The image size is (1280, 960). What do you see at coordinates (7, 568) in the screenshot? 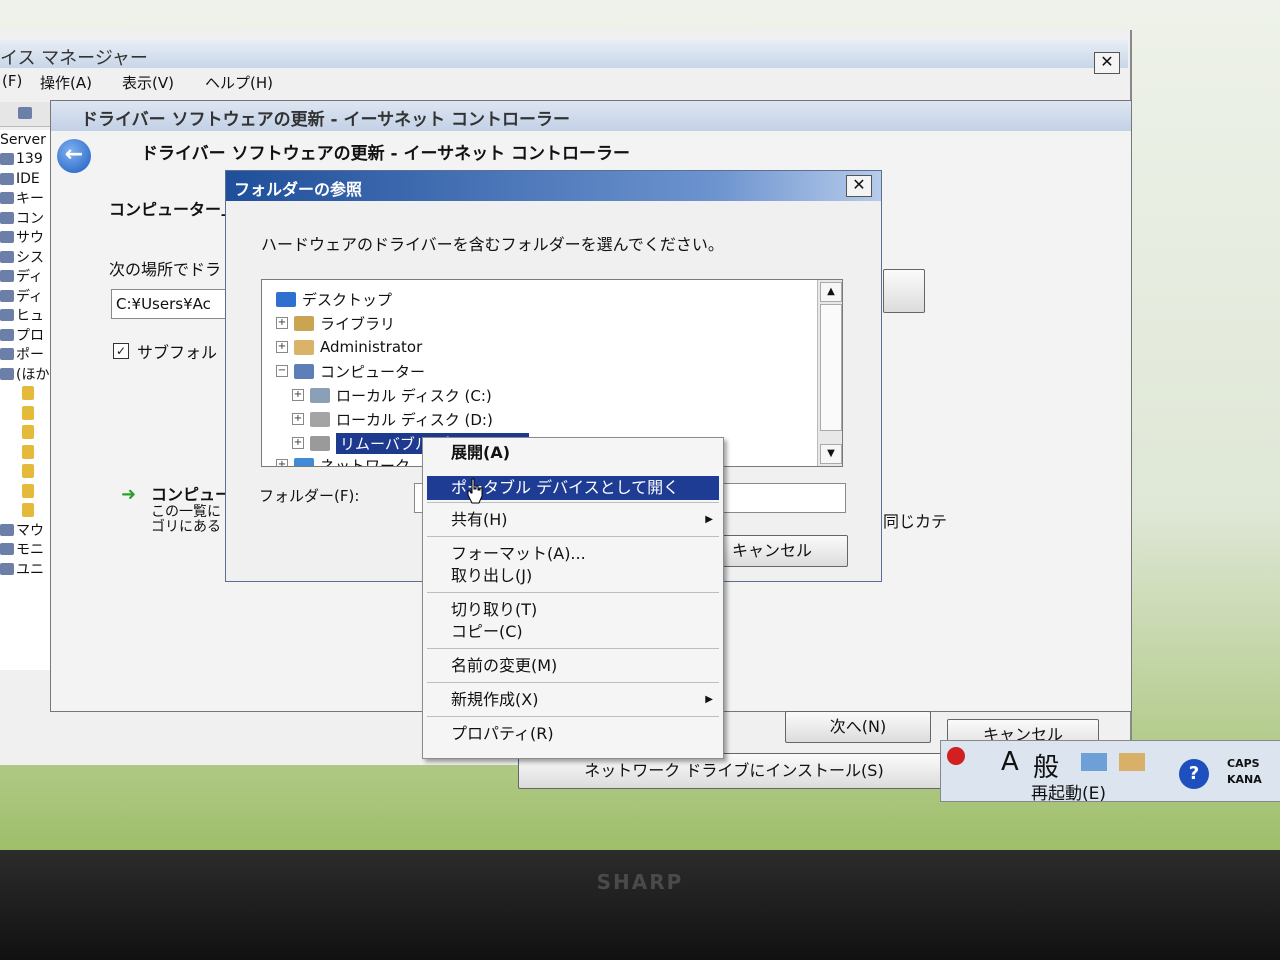
I see `usb-icon` at bounding box center [7, 568].